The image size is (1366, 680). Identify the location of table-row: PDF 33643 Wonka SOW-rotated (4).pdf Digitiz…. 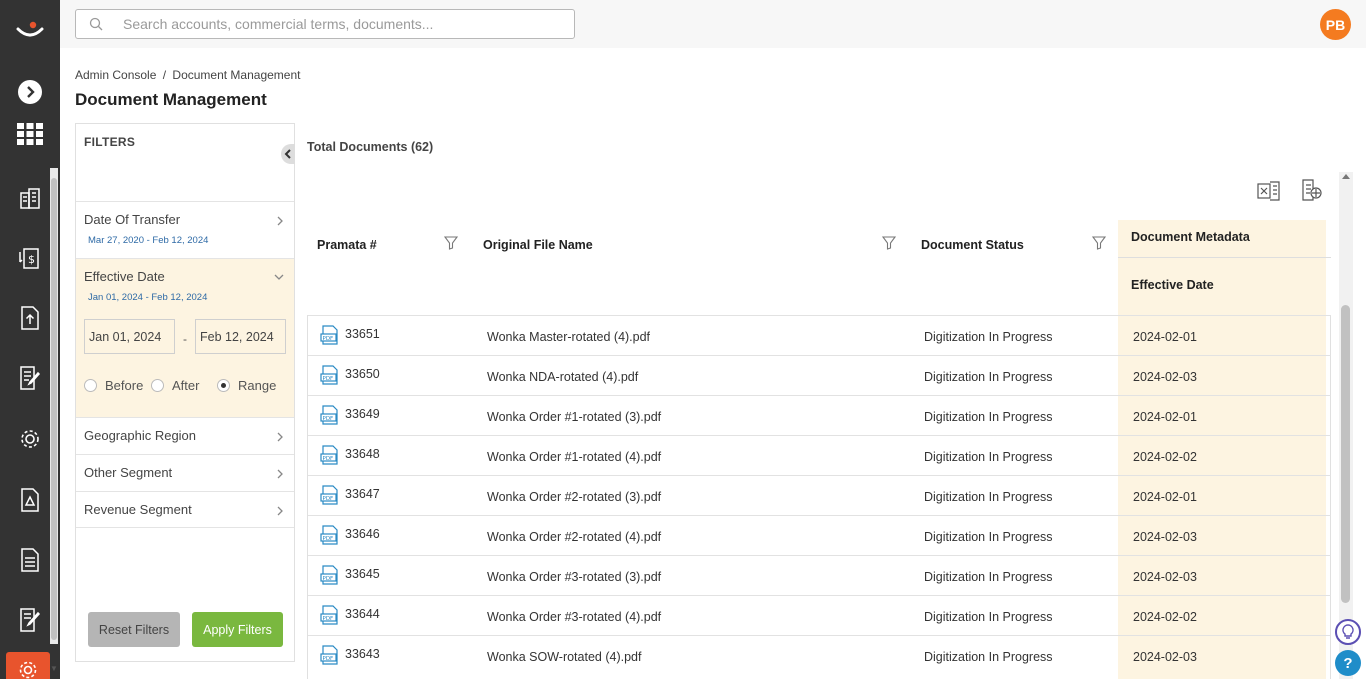
(819, 655).